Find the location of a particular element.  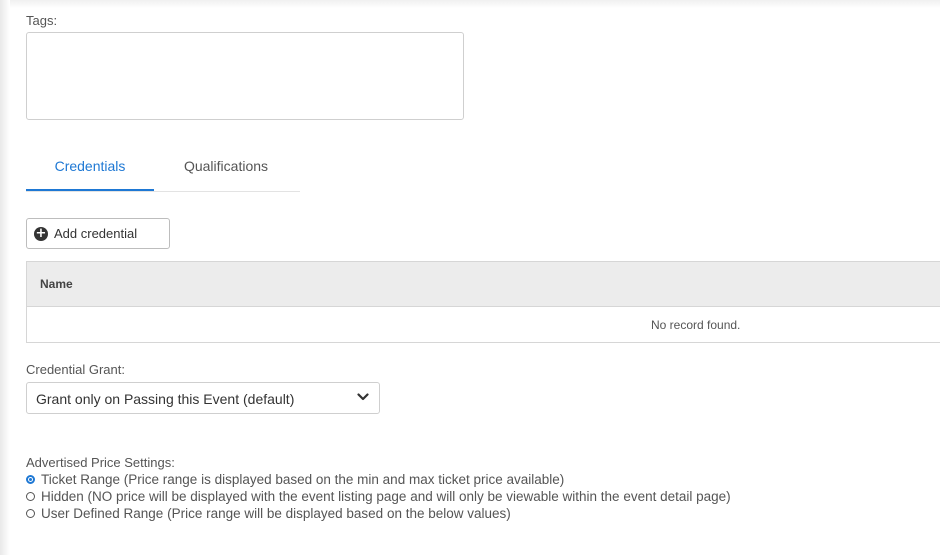

advertised-price-label: Advertised Price Settings: is located at coordinates (100, 462).